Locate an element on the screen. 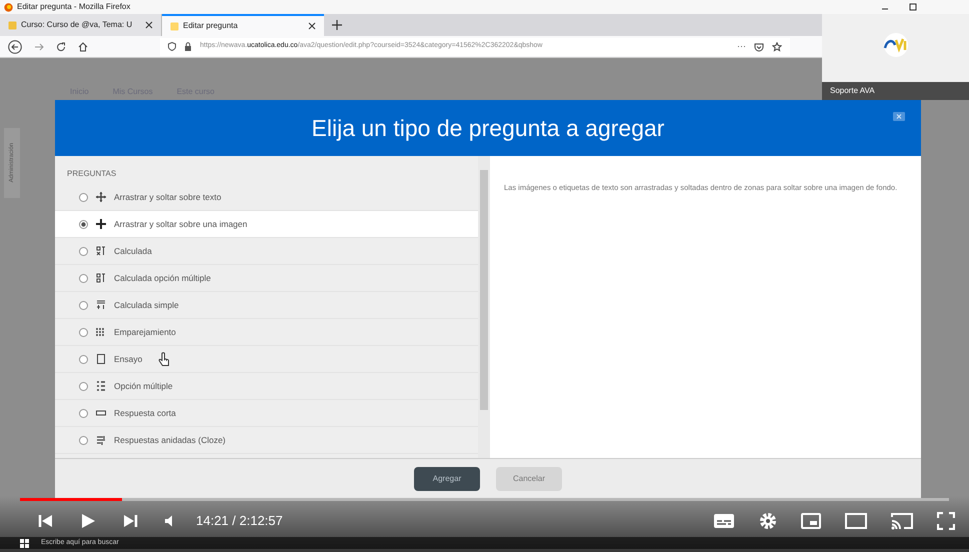 Image resolution: width=969 pixels, height=552 pixels. maximize-icon is located at coordinates (913, 7).